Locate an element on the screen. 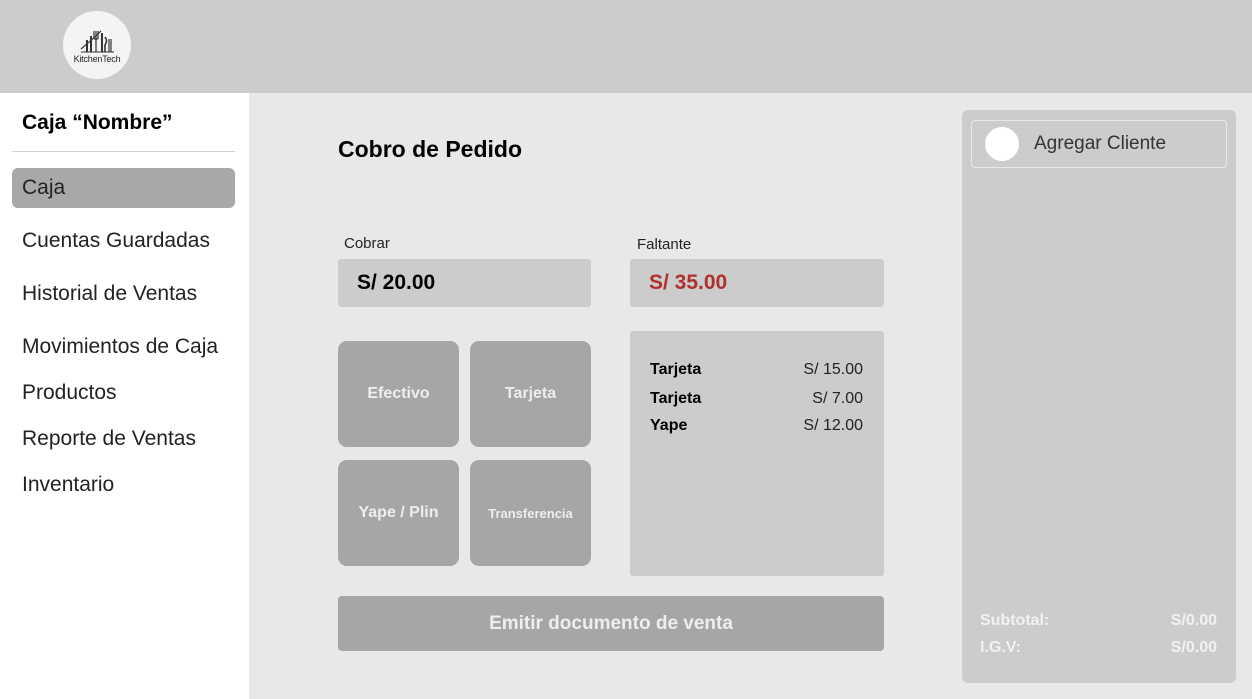 The image size is (1252, 699). list-item: Yape S/ 12.00 is located at coordinates (756, 426).